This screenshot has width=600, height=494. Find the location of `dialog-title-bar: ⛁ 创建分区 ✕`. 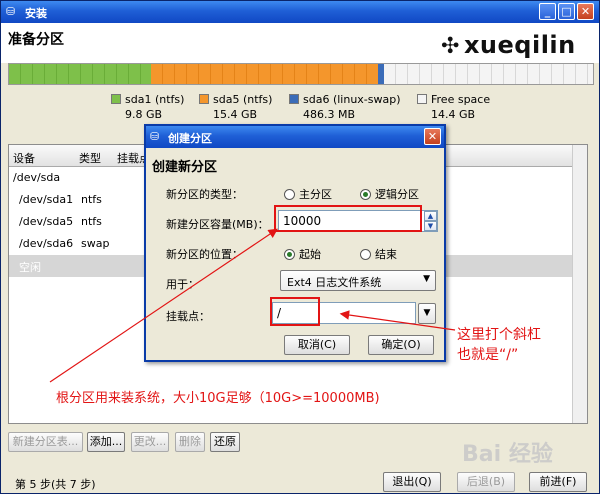

dialog-title-bar: ⛁ 创建分区 ✕ is located at coordinates (295, 137).